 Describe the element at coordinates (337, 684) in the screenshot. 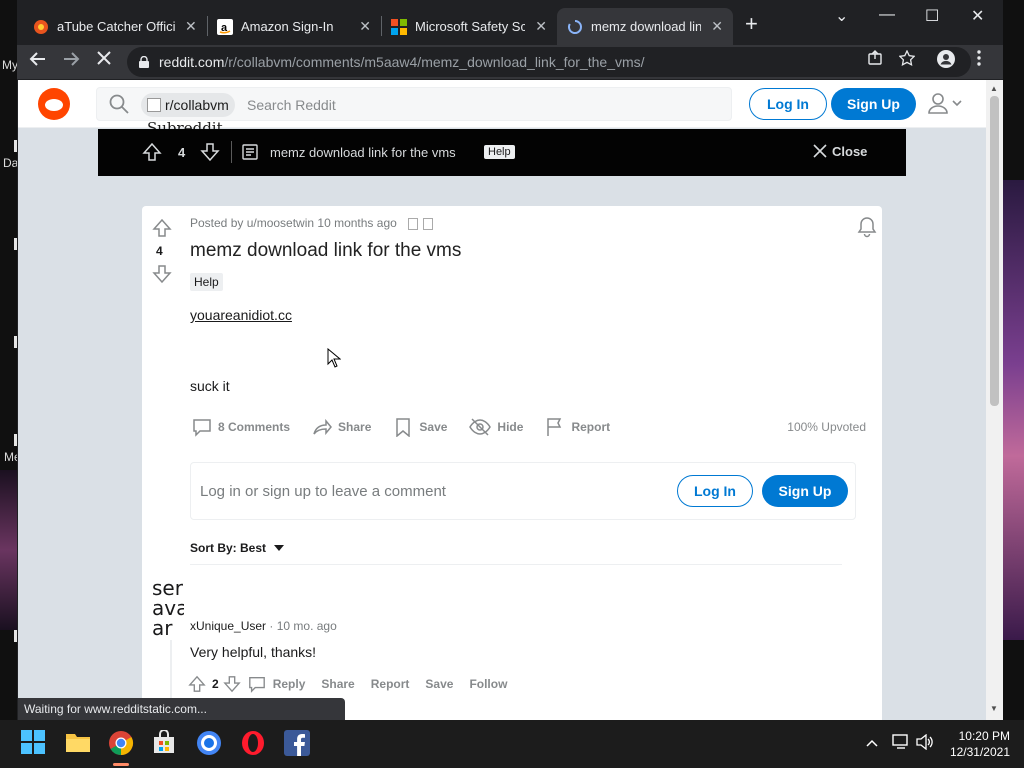

I see `comment-share-button: Share` at that location.